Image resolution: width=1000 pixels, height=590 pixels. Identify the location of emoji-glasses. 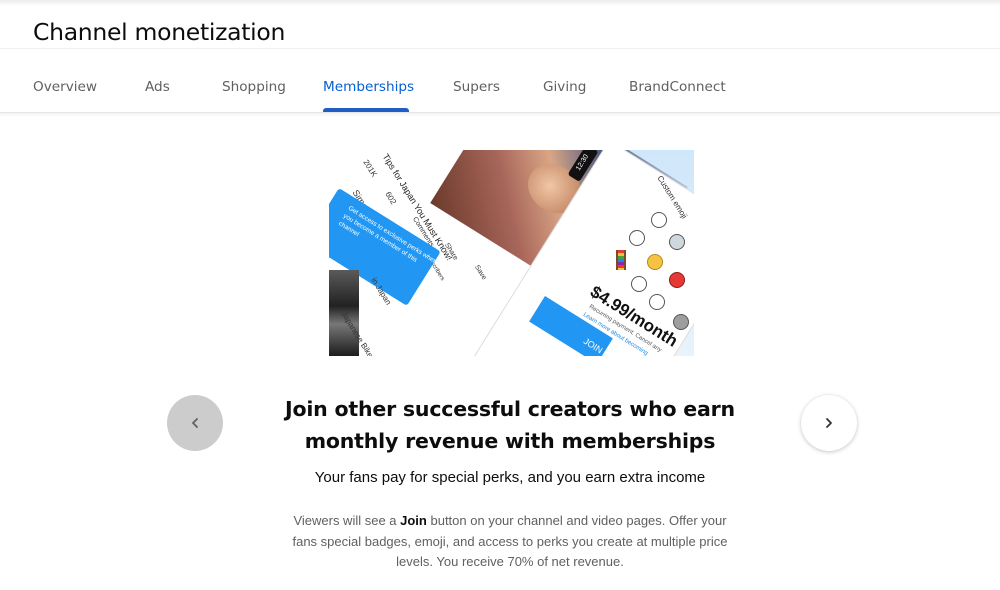
(681, 322).